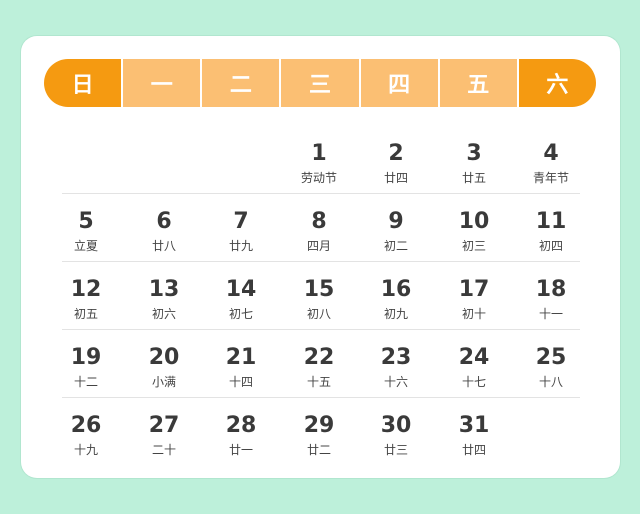 This screenshot has height=514, width=640. Describe the element at coordinates (161, 83) in the screenshot. I see `weekday-monday: 一` at that location.